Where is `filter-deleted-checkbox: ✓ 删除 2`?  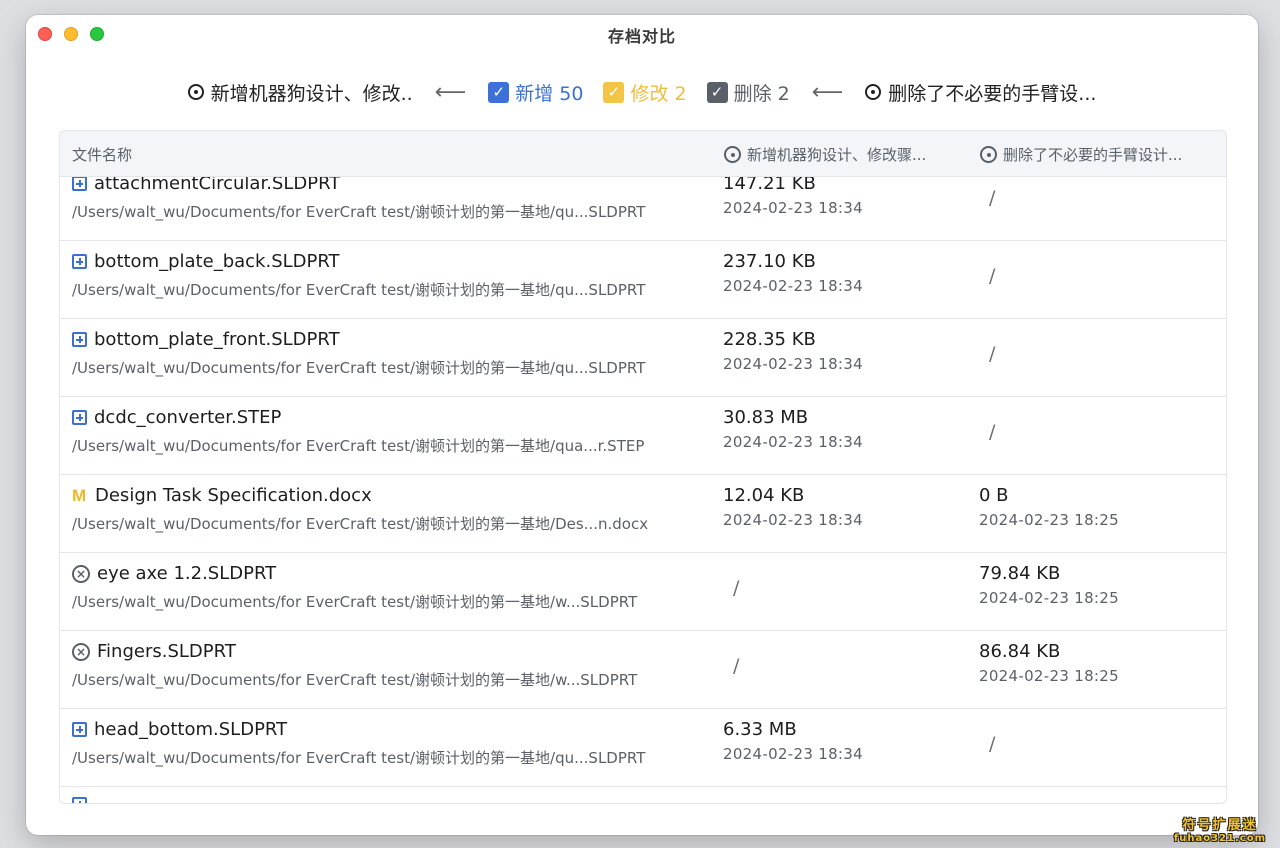 filter-deleted-checkbox: ✓ 删除 2 is located at coordinates (748, 92).